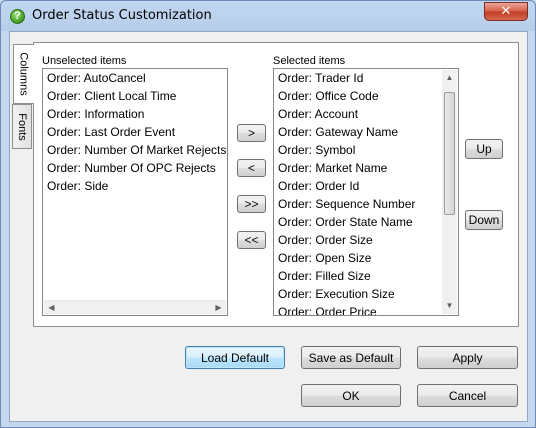 The height and width of the screenshot is (428, 536). Describe the element at coordinates (136, 150) in the screenshot. I see `list-item: Order: Number Of Market Rejects` at that location.